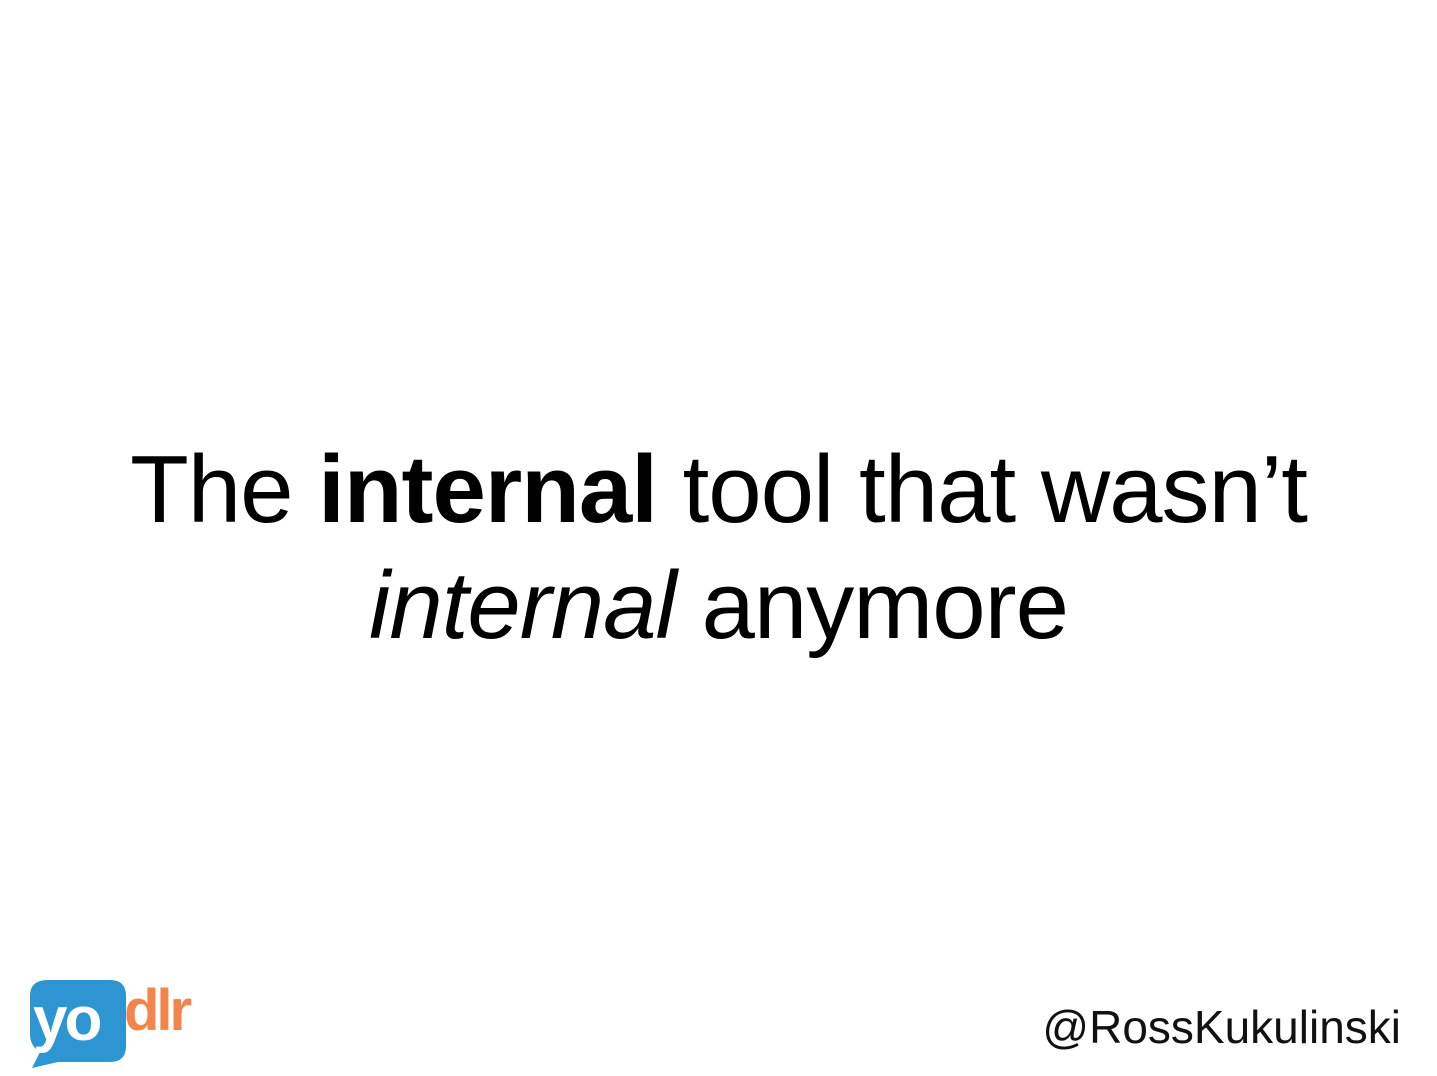 This screenshot has height=1076, width=1437. I want to click on headline-line-1: The internal tool that wasn’t, so click(718, 490).